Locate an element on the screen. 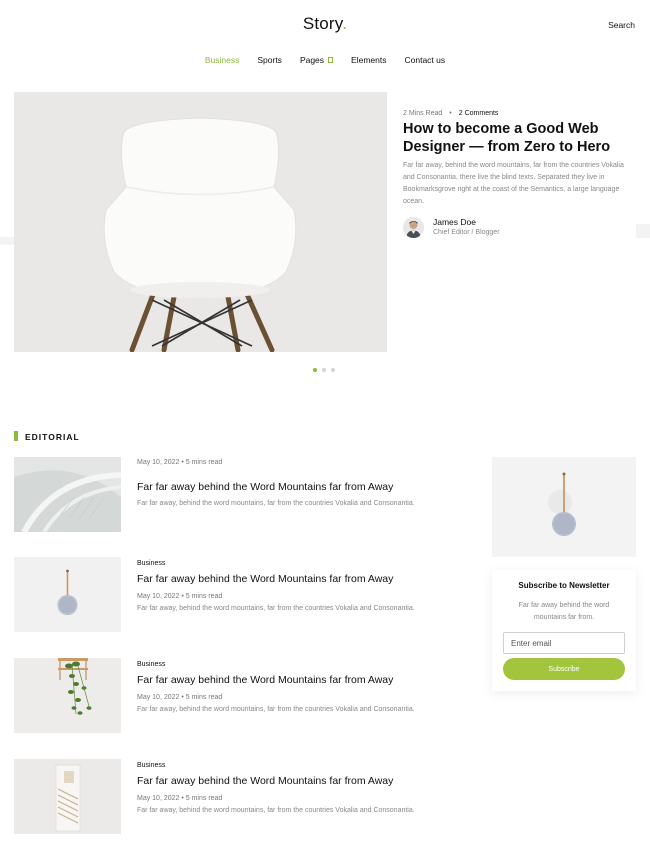 This screenshot has height=841, width=650. nav-item-pages: Pages is located at coordinates (316, 60).